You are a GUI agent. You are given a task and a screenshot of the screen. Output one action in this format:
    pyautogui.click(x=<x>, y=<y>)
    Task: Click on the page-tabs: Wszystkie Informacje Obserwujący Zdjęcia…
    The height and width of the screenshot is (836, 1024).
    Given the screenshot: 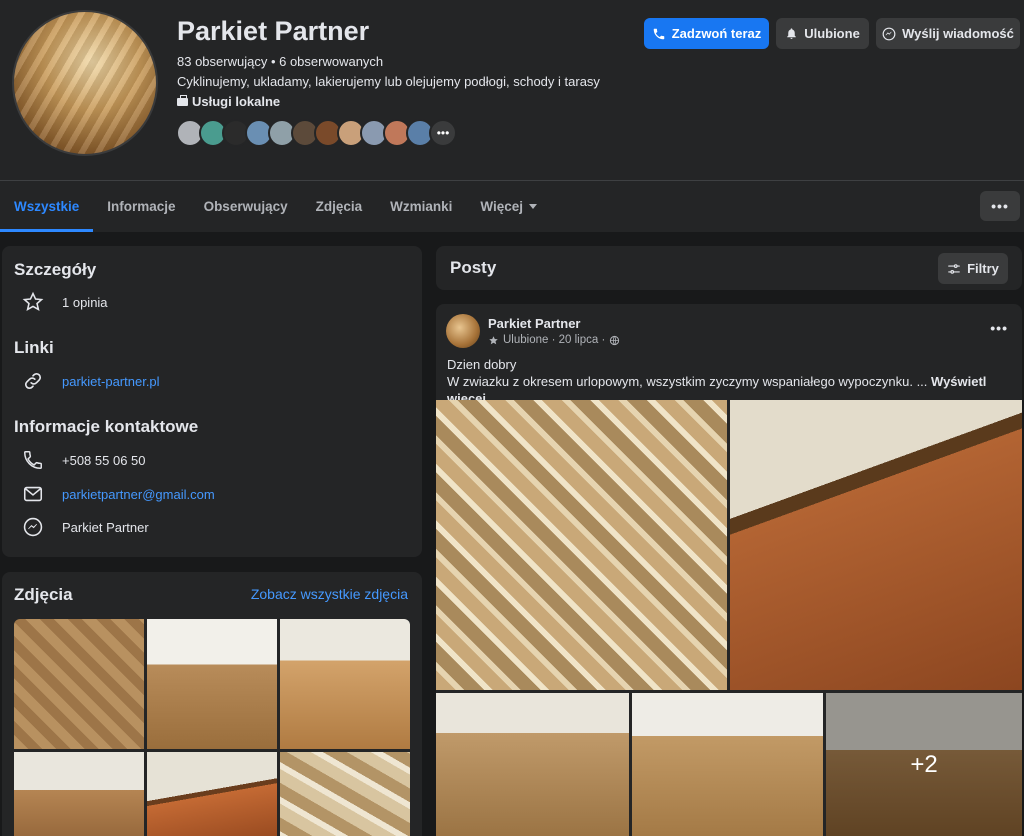 What is the action you would take?
    pyautogui.click(x=275, y=206)
    